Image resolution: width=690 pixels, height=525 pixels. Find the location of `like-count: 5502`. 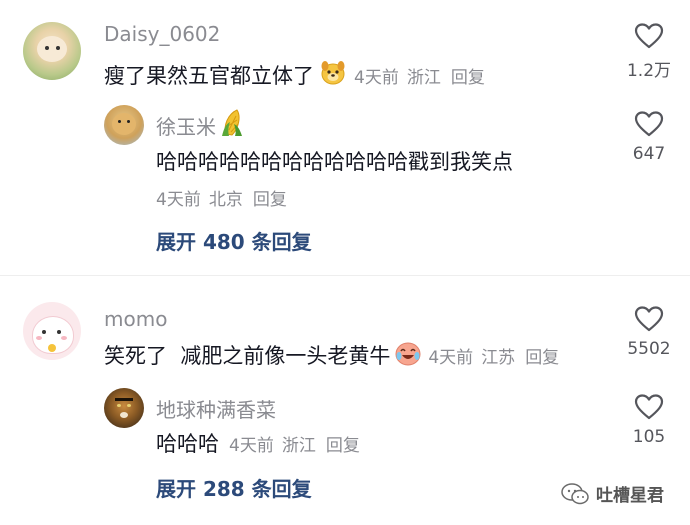

like-count: 5502 is located at coordinates (649, 349).